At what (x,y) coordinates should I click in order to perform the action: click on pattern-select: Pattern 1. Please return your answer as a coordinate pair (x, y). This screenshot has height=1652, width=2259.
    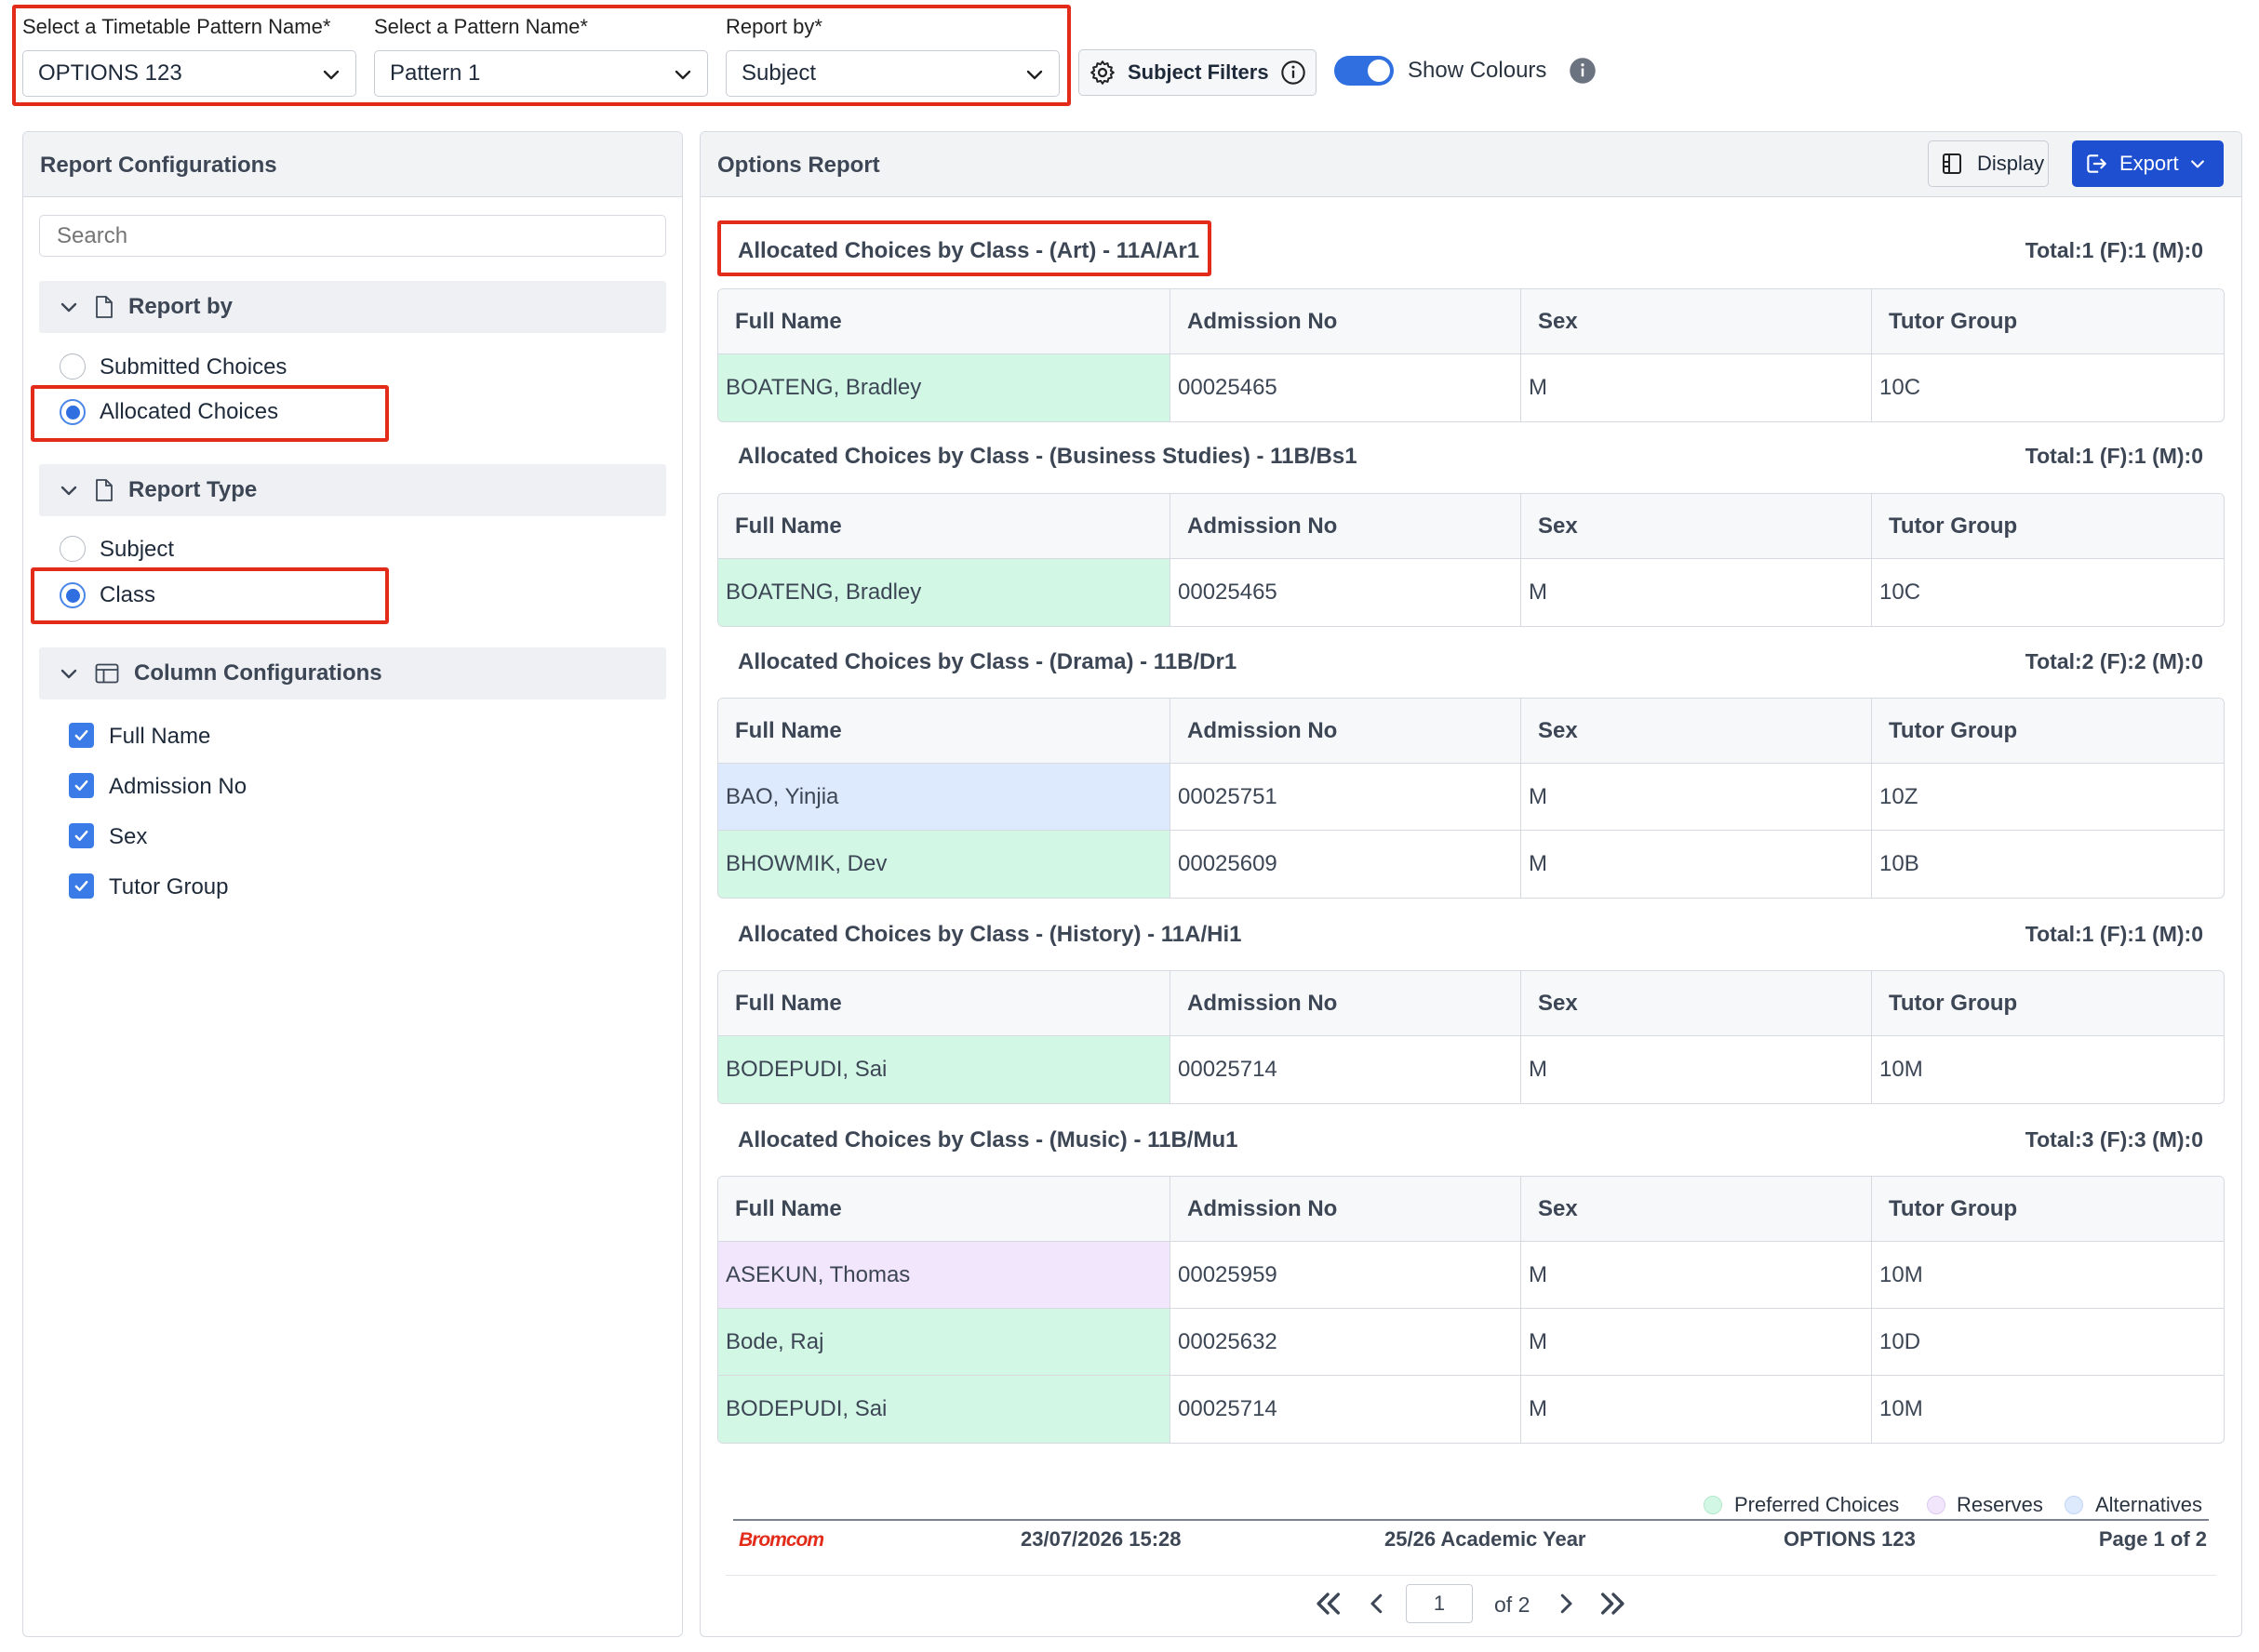
    Looking at the image, I should click on (541, 73).